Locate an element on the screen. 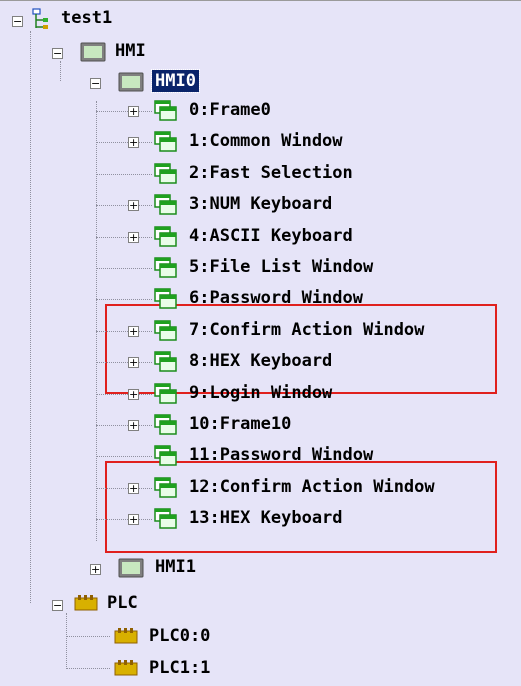  tree-label-window: 5:File List Window is located at coordinates (281, 267).